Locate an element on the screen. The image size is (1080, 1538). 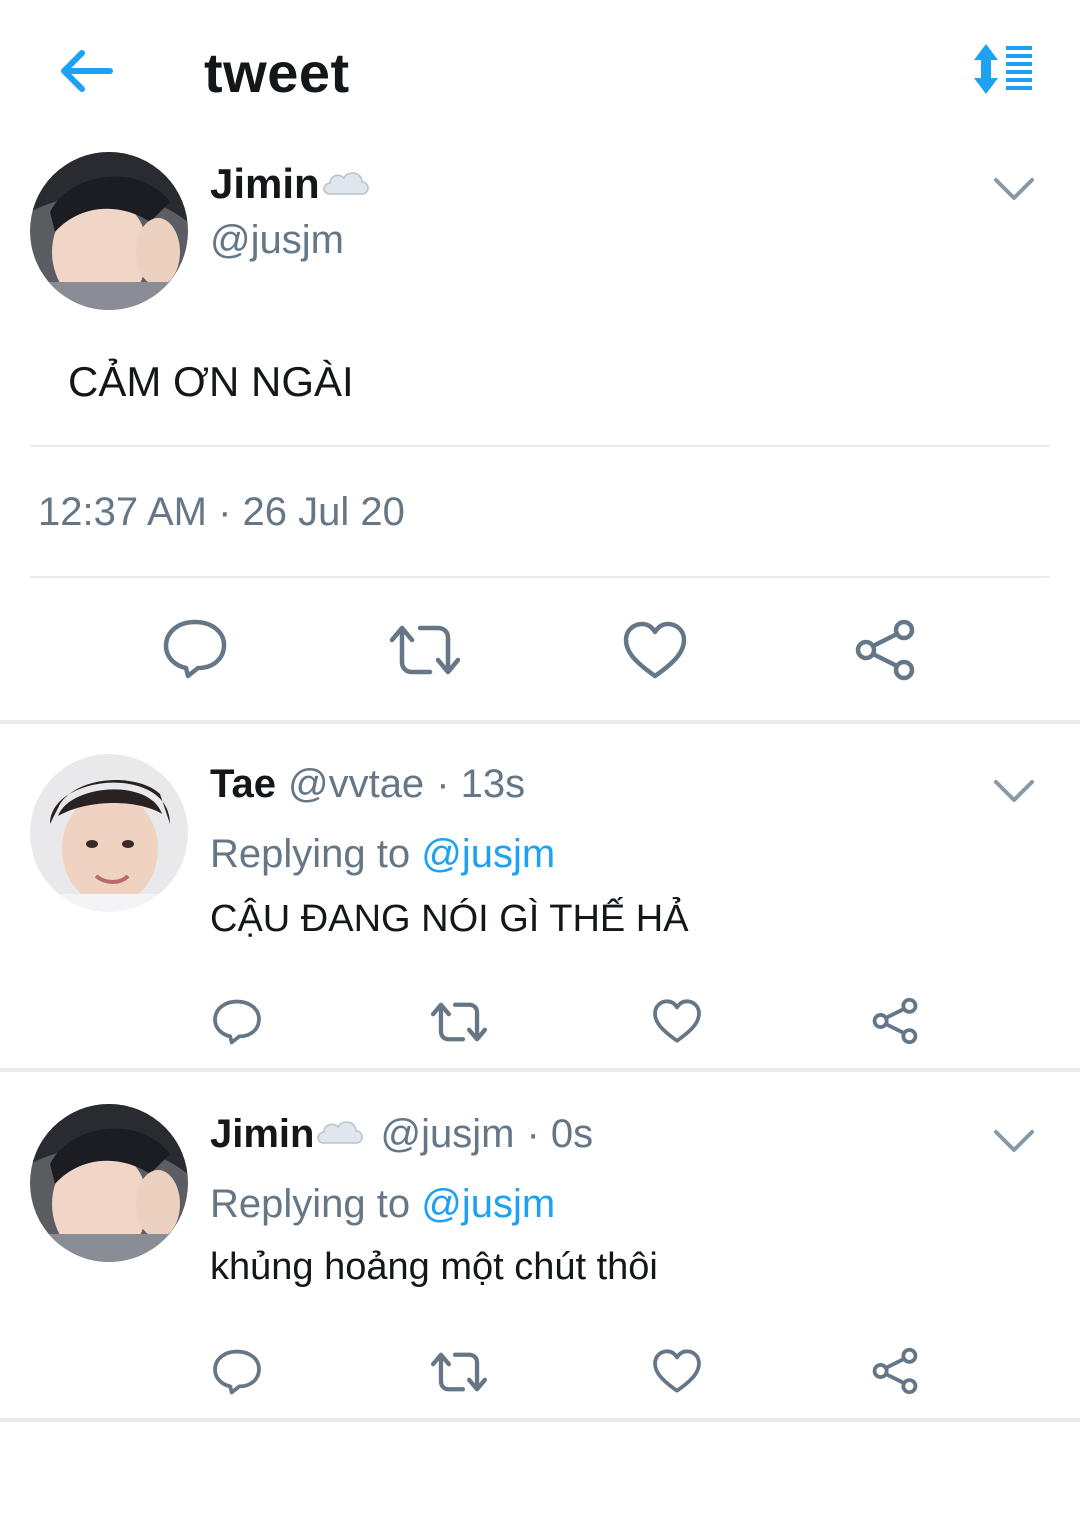
author-name: Jimin is located at coordinates (291, 184).